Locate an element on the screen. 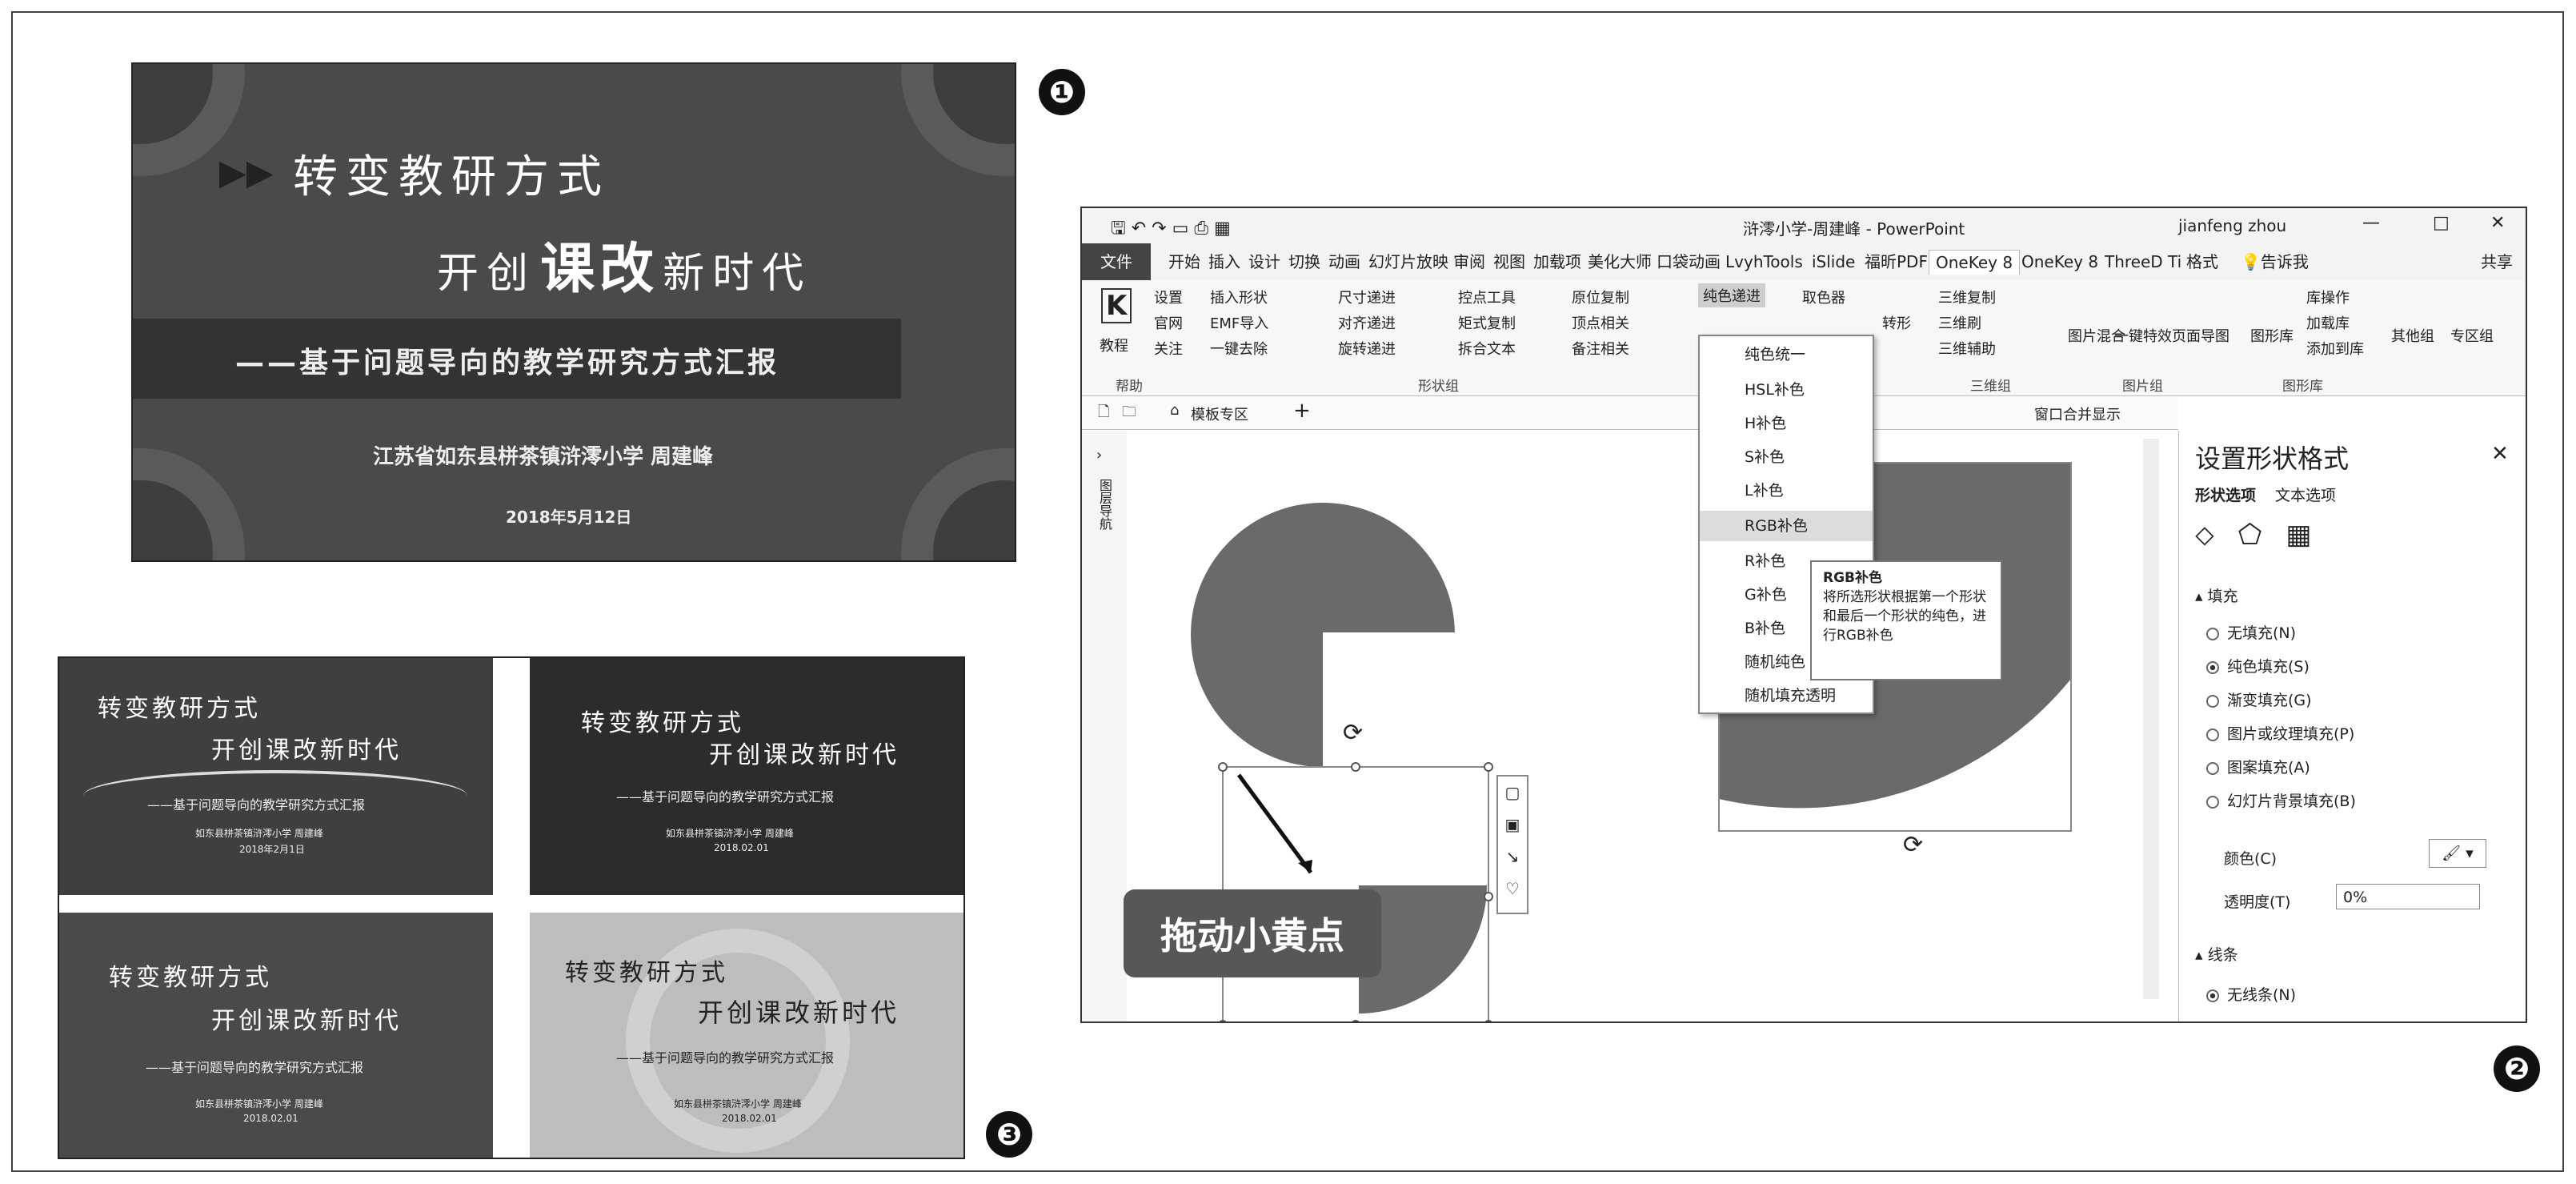  one-click-remove: 一键去除 is located at coordinates (1239, 348).